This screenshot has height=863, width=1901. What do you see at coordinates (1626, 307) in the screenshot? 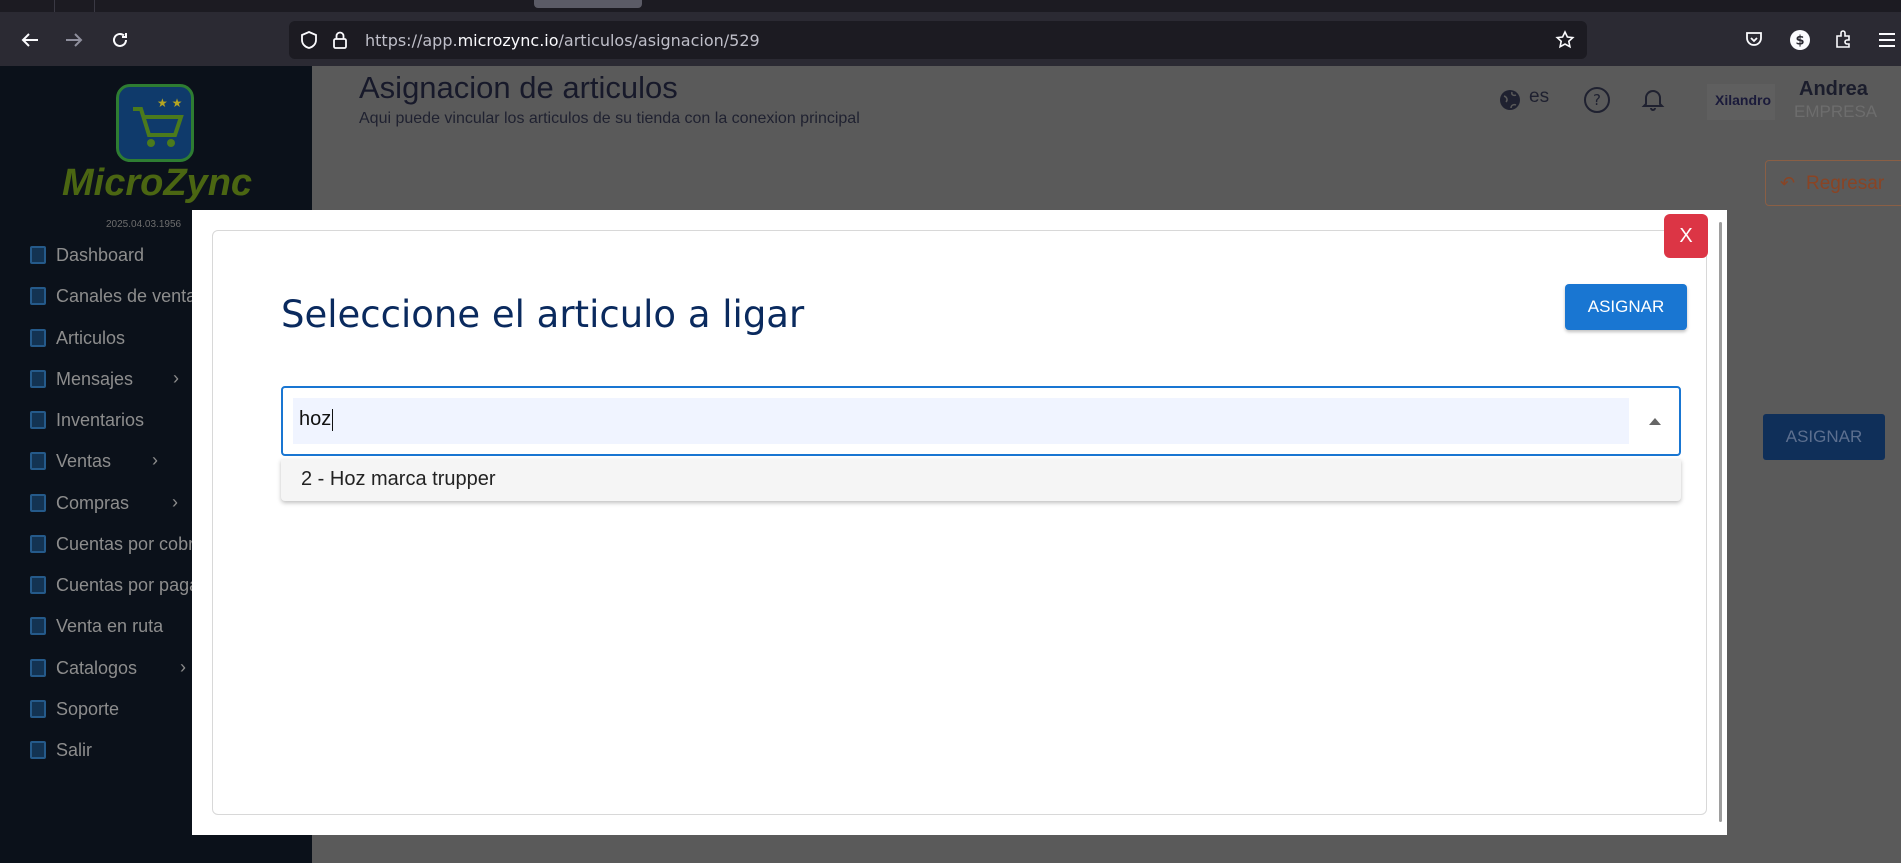
I see `assign-button: ASIGNAR` at bounding box center [1626, 307].